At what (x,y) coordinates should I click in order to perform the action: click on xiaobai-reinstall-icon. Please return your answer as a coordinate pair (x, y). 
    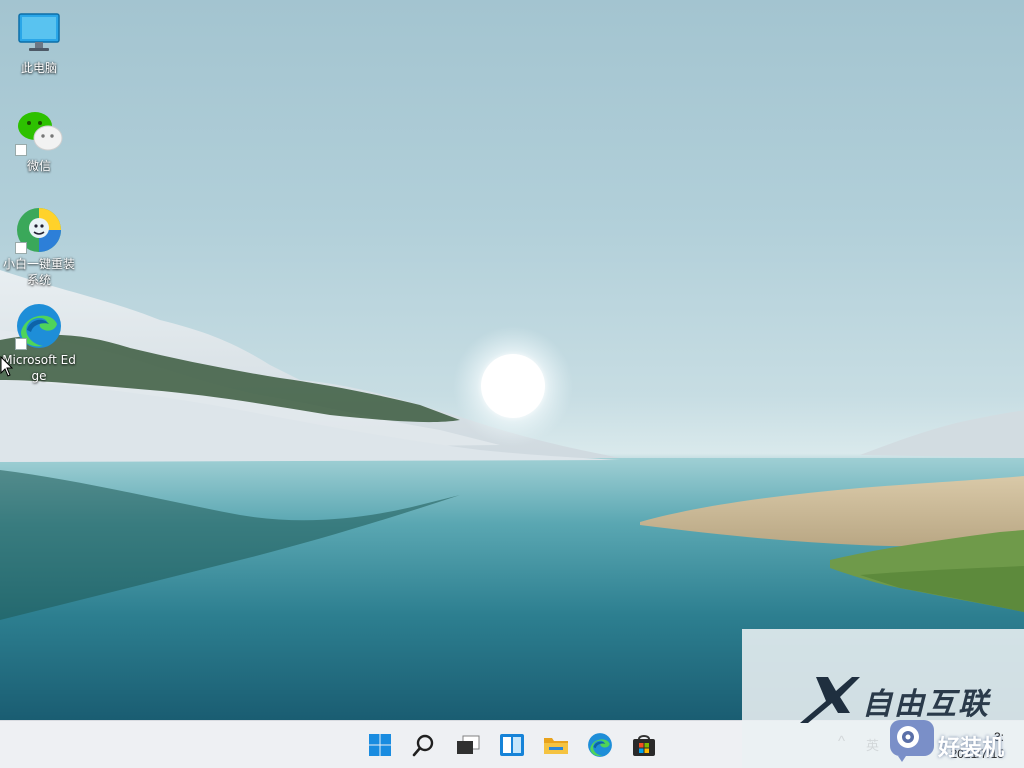
    Looking at the image, I should click on (39, 230).